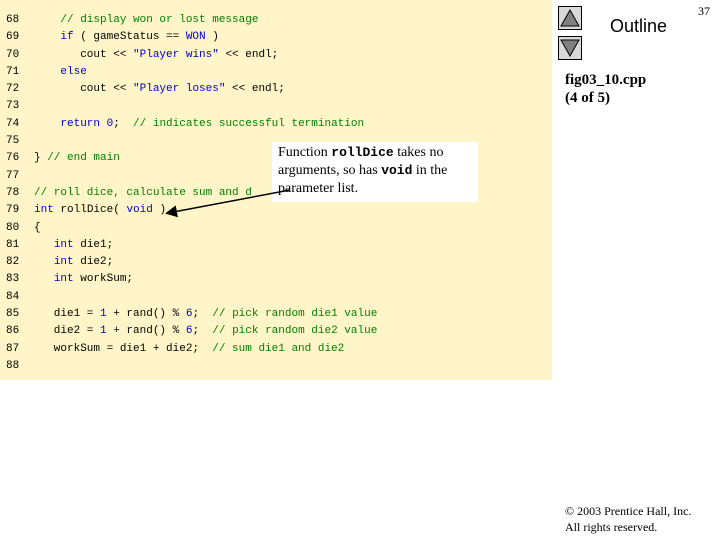  I want to click on code-text: int die2;, so click(73, 262).